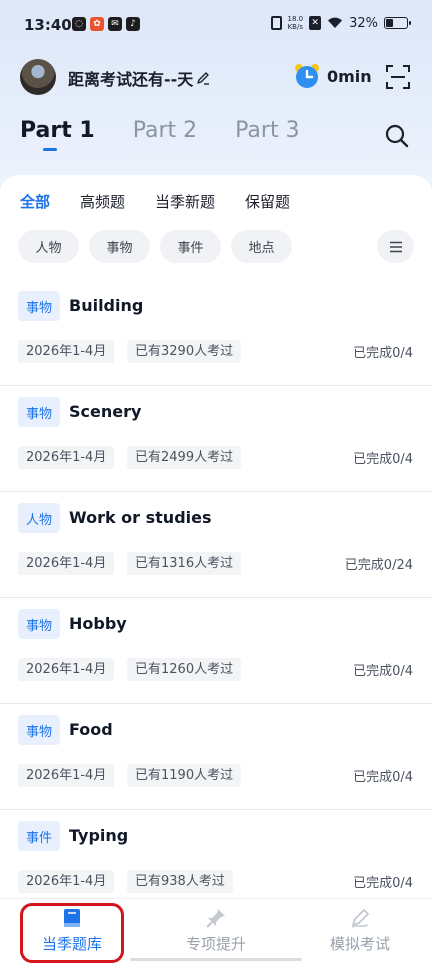 This screenshot has height=964, width=432. What do you see at coordinates (35, 201) in the screenshot?
I see `tab-all: 全部` at bounding box center [35, 201].